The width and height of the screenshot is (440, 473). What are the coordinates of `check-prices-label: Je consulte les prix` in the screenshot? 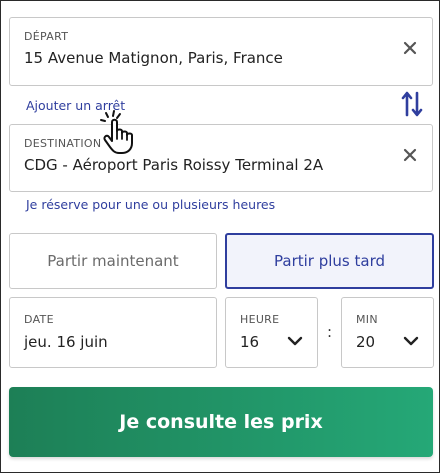 It's located at (221, 422).